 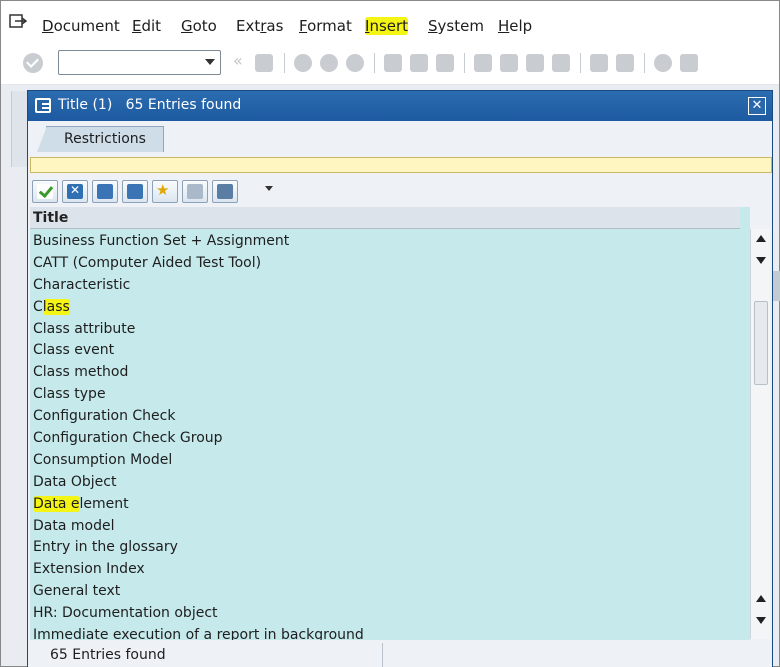 What do you see at coordinates (390, 569) in the screenshot?
I see `list-item: Extension Index` at bounding box center [390, 569].